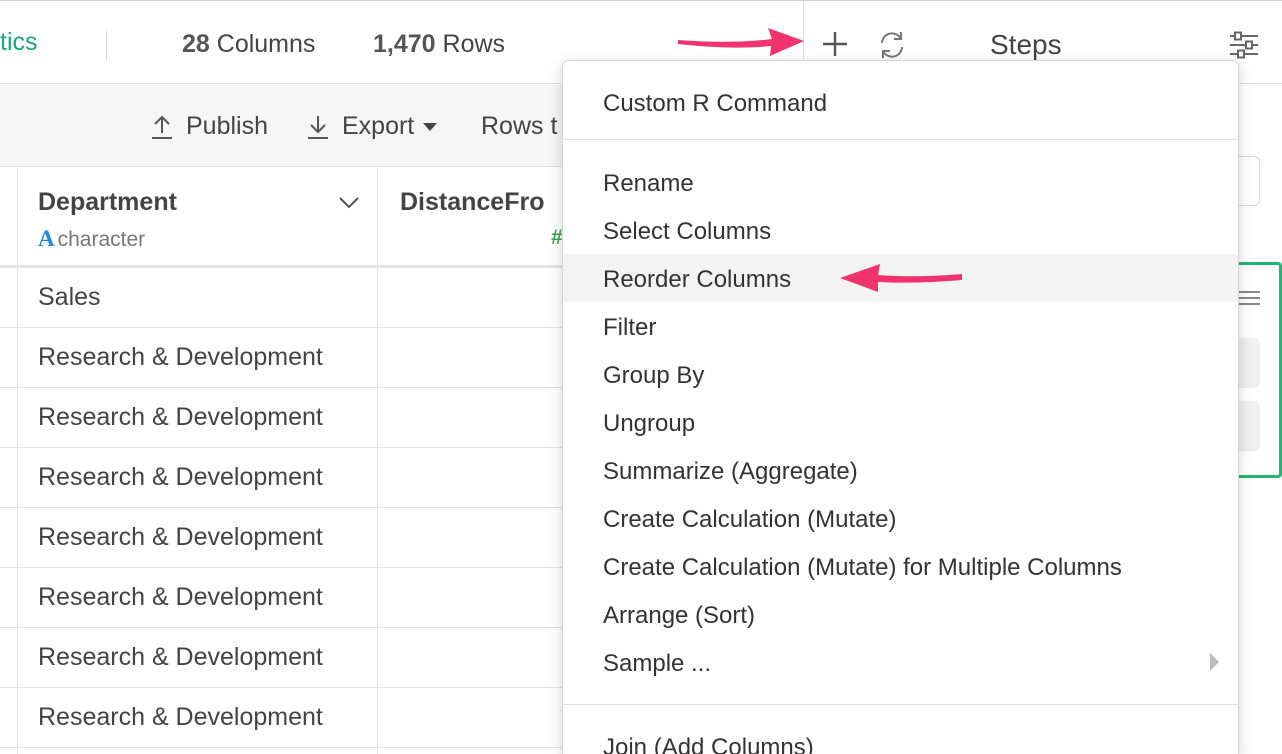  Describe the element at coordinates (900, 422) in the screenshot. I see `menu-item-ungroup: Ungroup` at that location.